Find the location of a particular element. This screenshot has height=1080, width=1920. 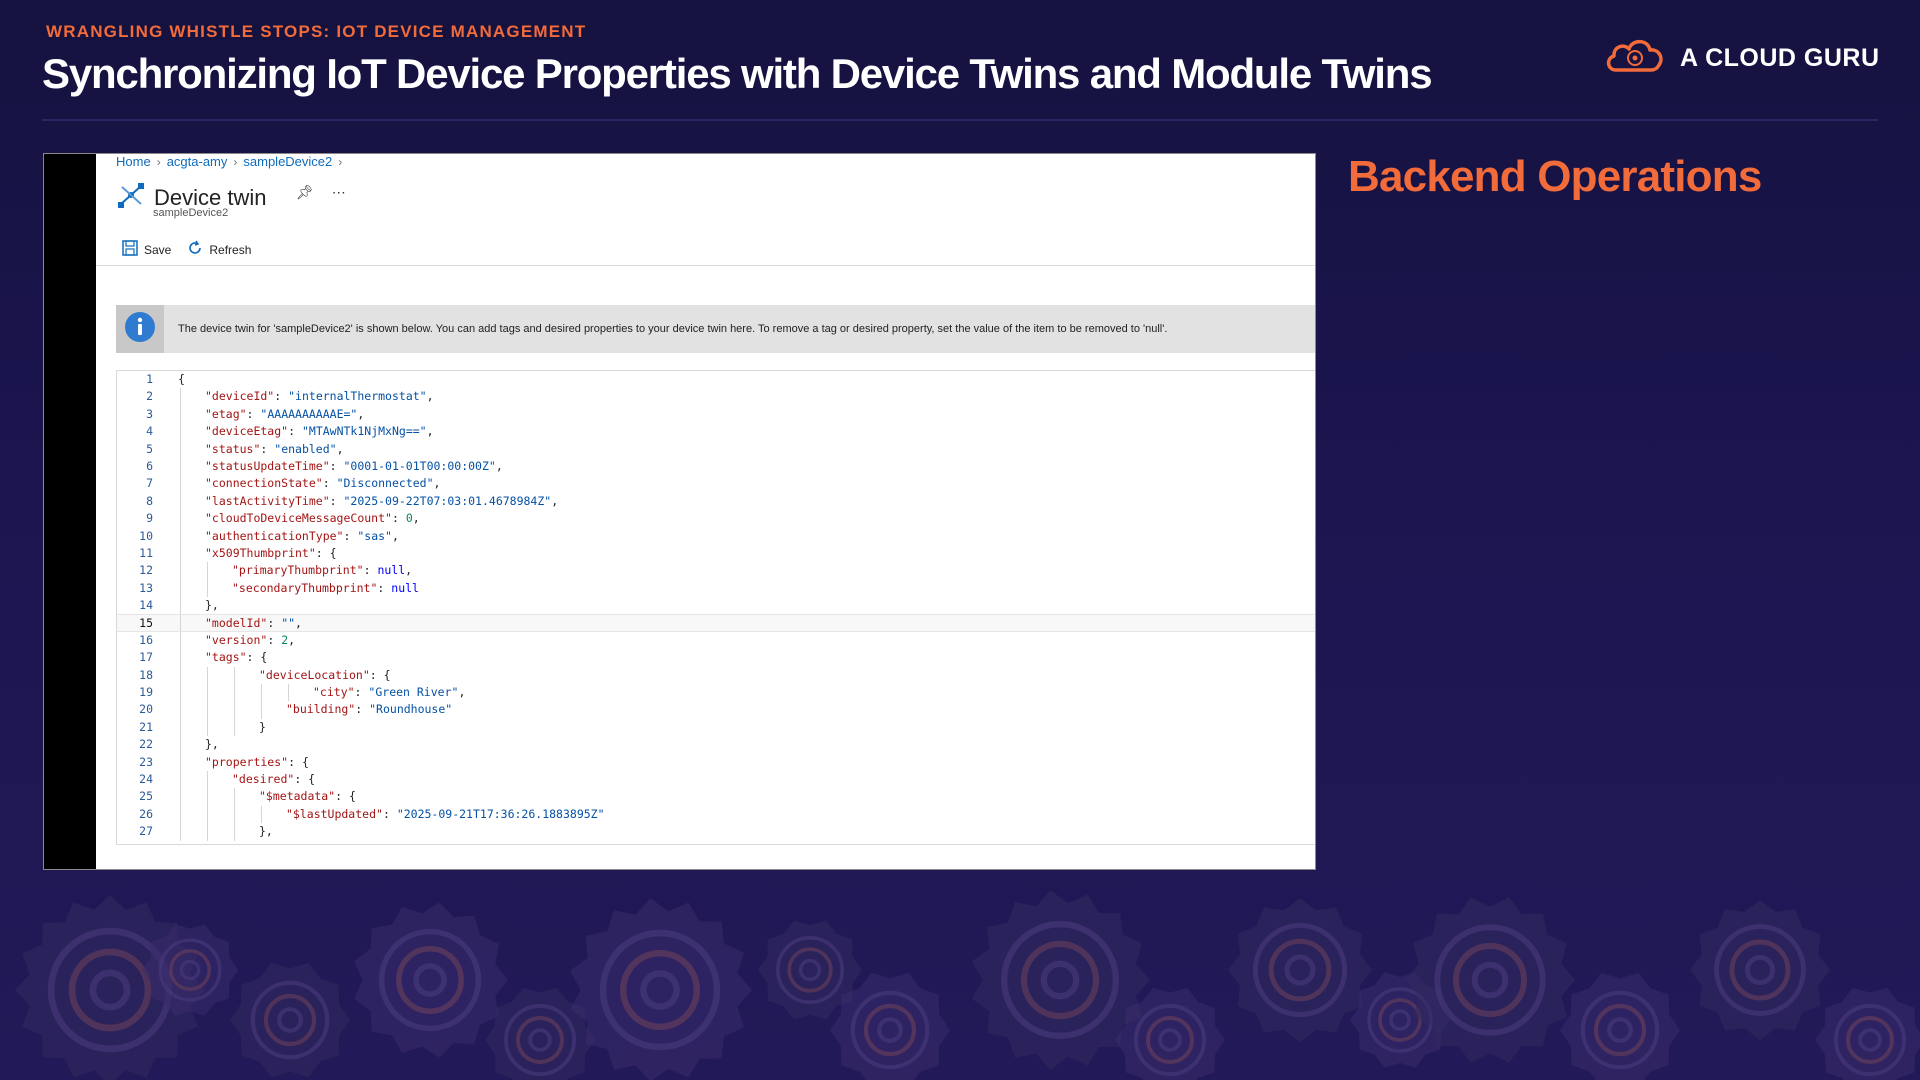

line-number: 2 is located at coordinates (149, 396).